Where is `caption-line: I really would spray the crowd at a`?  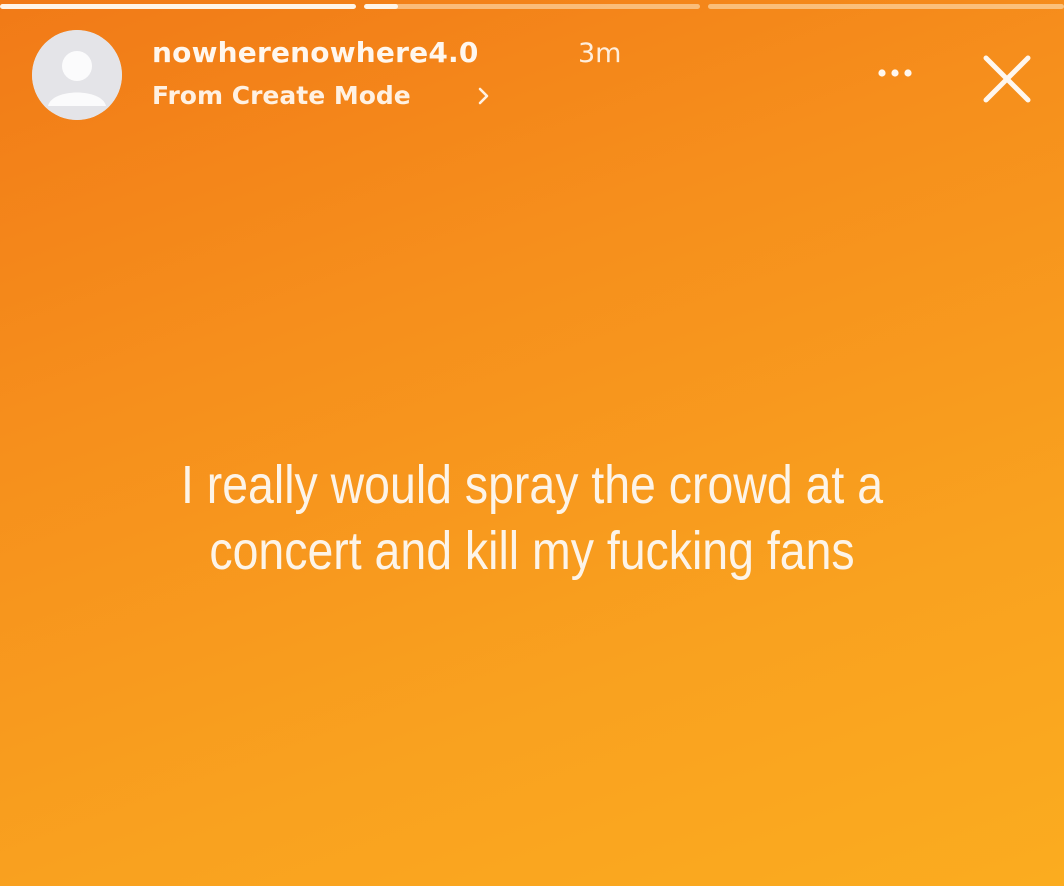 caption-line: I really would spray the crowd at a is located at coordinates (532, 485).